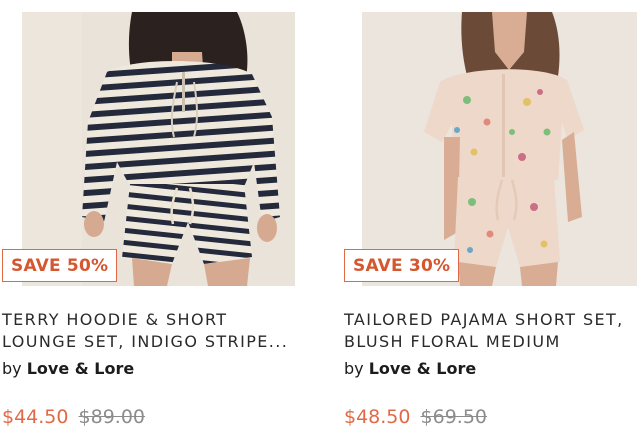 The height and width of the screenshot is (436, 639). Describe the element at coordinates (377, 417) in the screenshot. I see `sale-price: $48.50` at that location.